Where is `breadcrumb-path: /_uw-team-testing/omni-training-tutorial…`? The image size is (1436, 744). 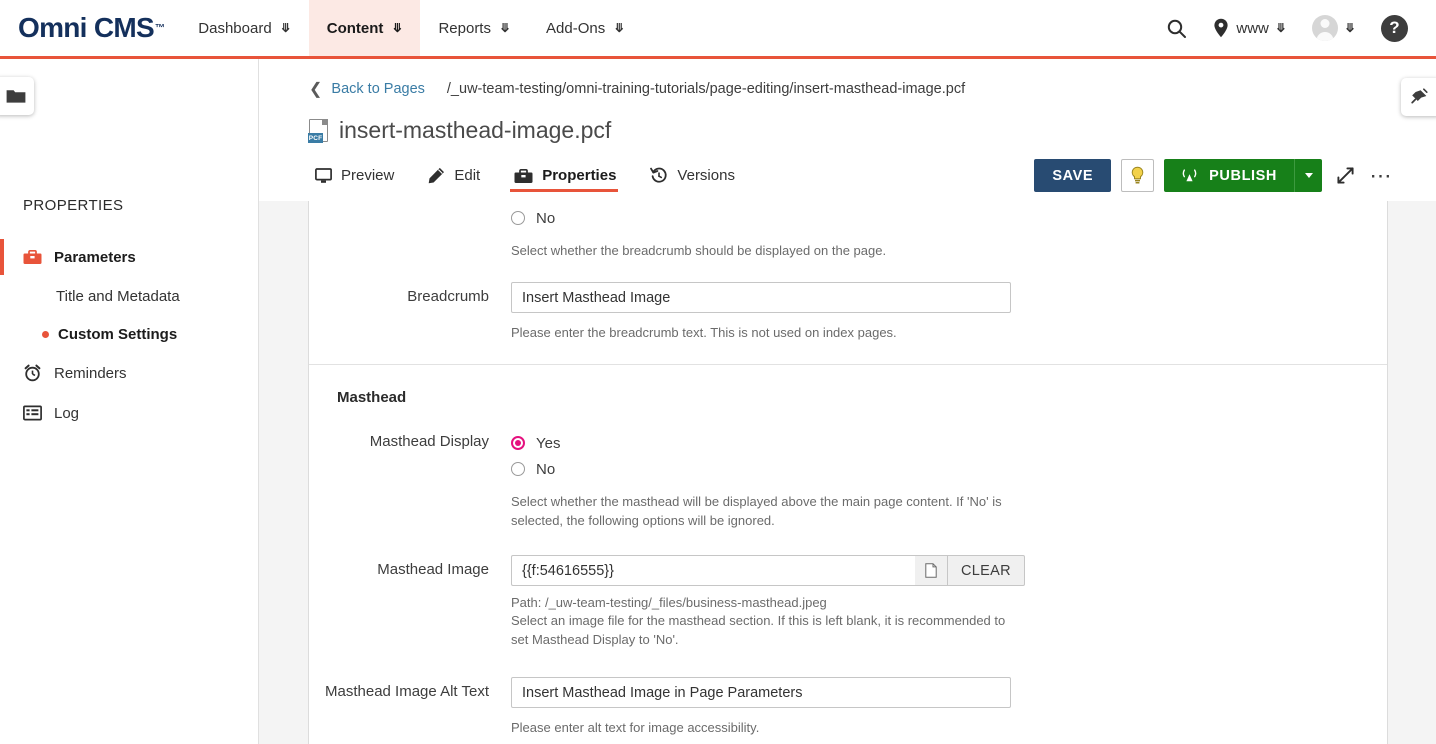
breadcrumb-path: /_uw-team-testing/omni-training-tutorial… is located at coordinates (706, 89).